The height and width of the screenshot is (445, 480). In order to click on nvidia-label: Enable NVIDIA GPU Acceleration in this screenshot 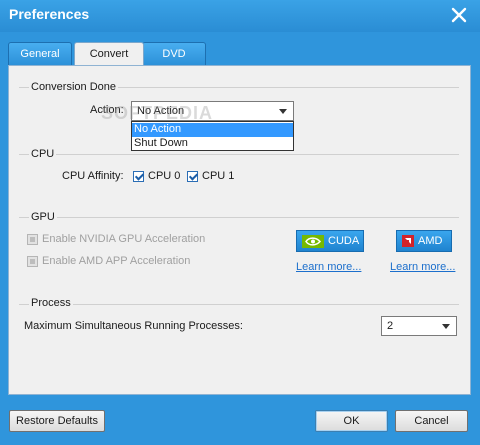, I will do `click(124, 239)`.